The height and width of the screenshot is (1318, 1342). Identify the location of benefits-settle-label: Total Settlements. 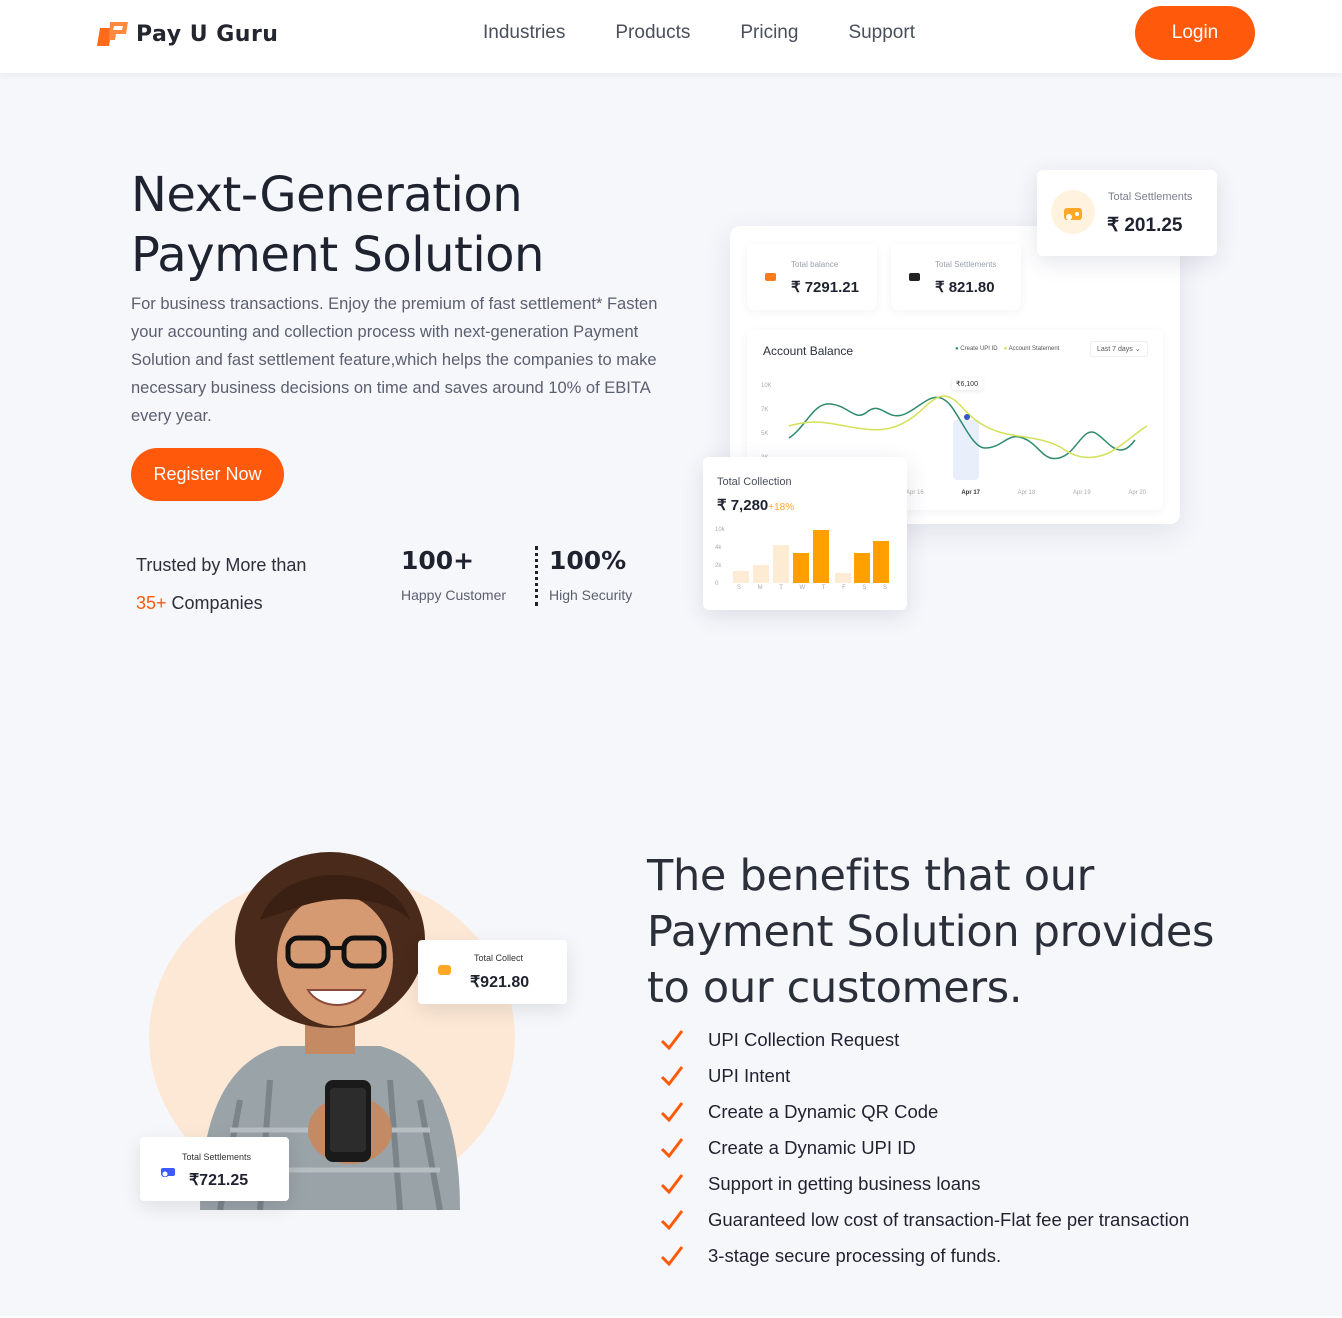
(217, 1157).